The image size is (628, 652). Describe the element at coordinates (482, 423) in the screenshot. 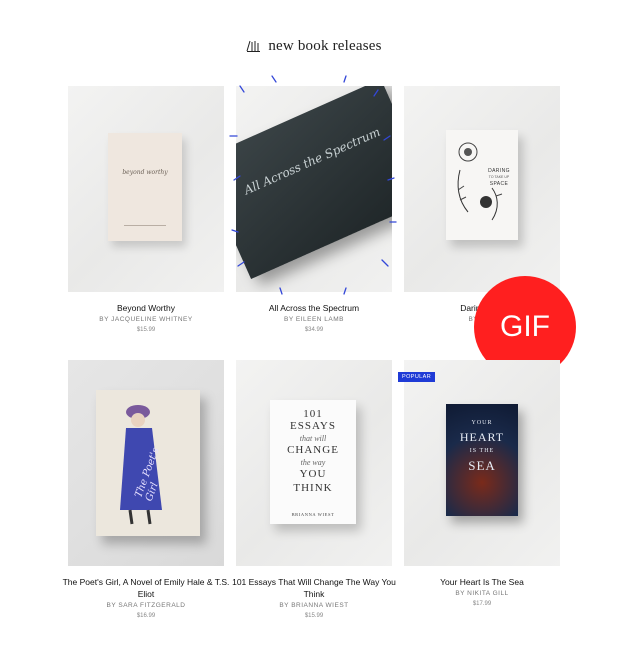

I see `cover-line: YOUR` at that location.